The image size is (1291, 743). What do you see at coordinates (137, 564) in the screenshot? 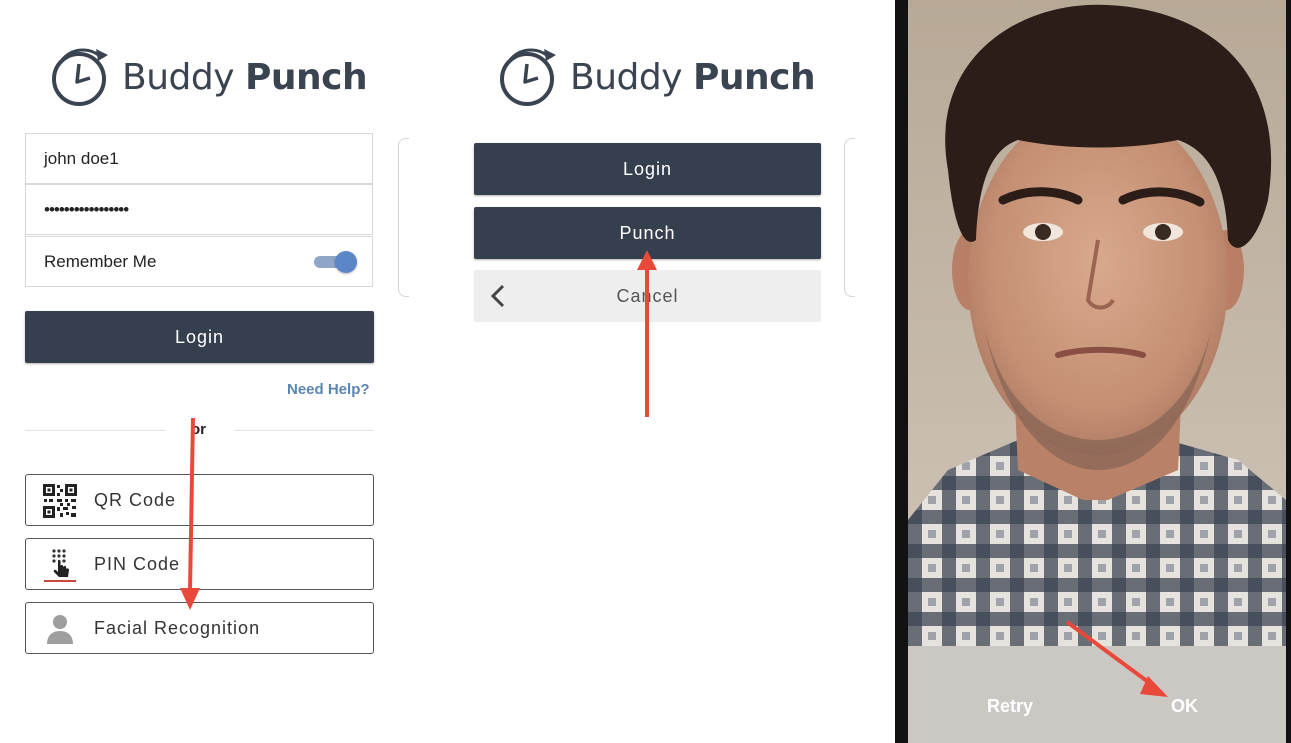
I see `pin-code-label: PIN Code` at bounding box center [137, 564].